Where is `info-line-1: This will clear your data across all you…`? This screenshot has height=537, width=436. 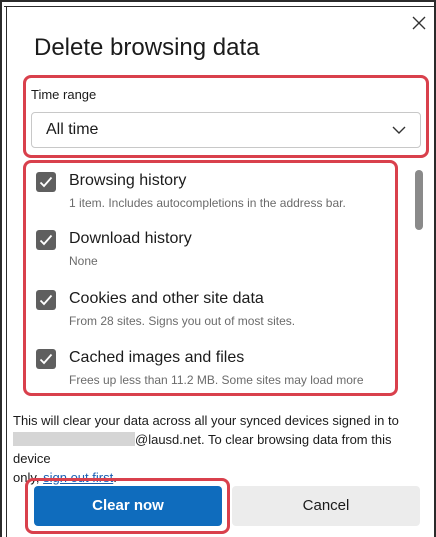
info-line-1: This will clear your data across all you… is located at coordinates (206, 420).